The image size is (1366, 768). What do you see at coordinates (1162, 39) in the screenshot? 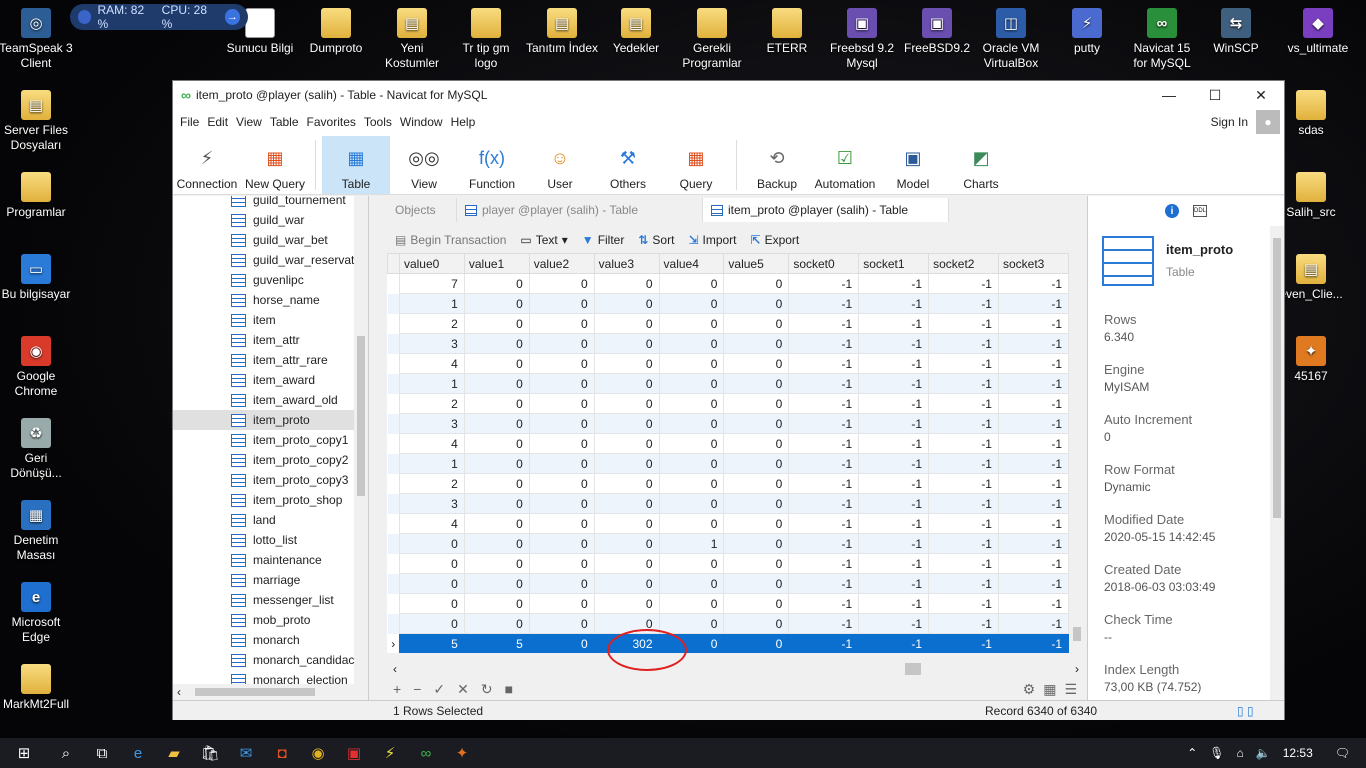
I see `desktop-icon: ∞ Navicat 15 for MySQL` at bounding box center [1162, 39].